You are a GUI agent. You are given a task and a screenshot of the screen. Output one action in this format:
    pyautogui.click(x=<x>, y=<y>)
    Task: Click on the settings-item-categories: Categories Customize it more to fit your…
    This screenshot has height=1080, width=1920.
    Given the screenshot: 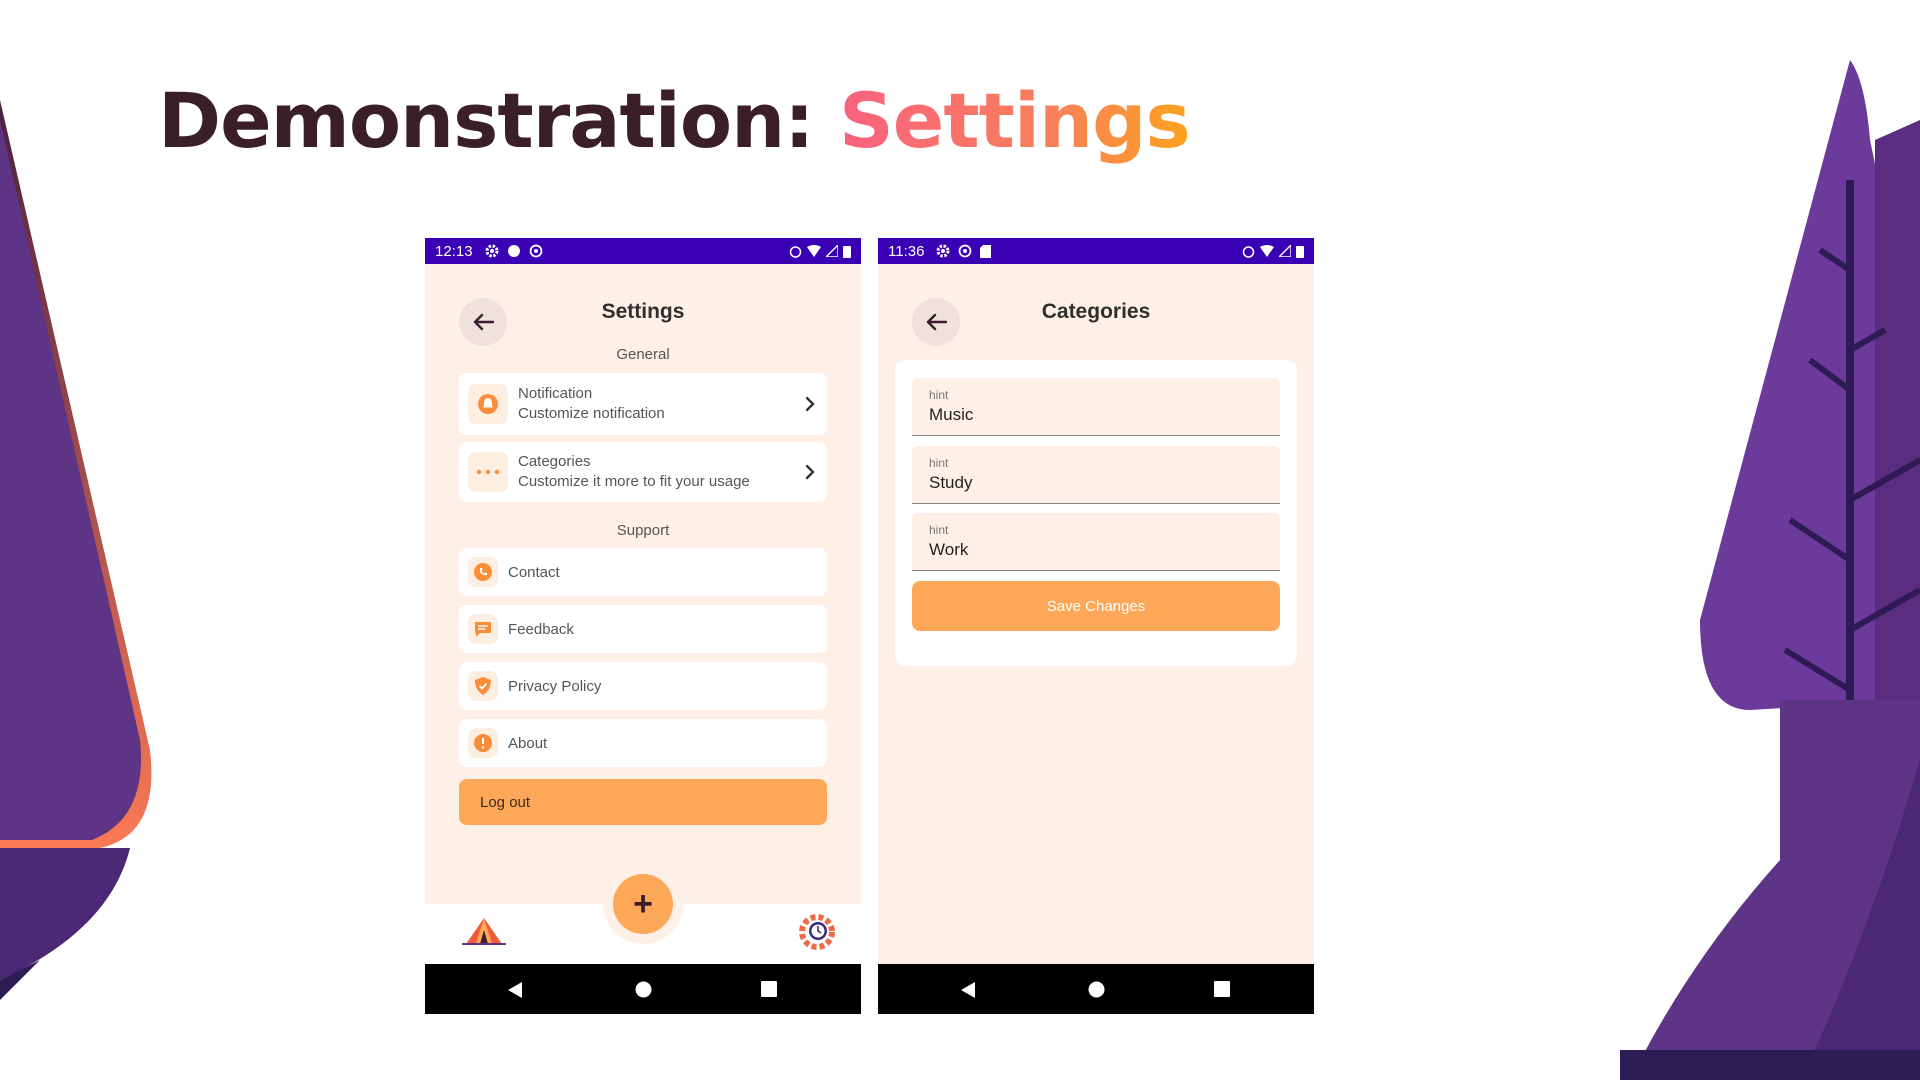 What is the action you would take?
    pyautogui.click(x=643, y=472)
    